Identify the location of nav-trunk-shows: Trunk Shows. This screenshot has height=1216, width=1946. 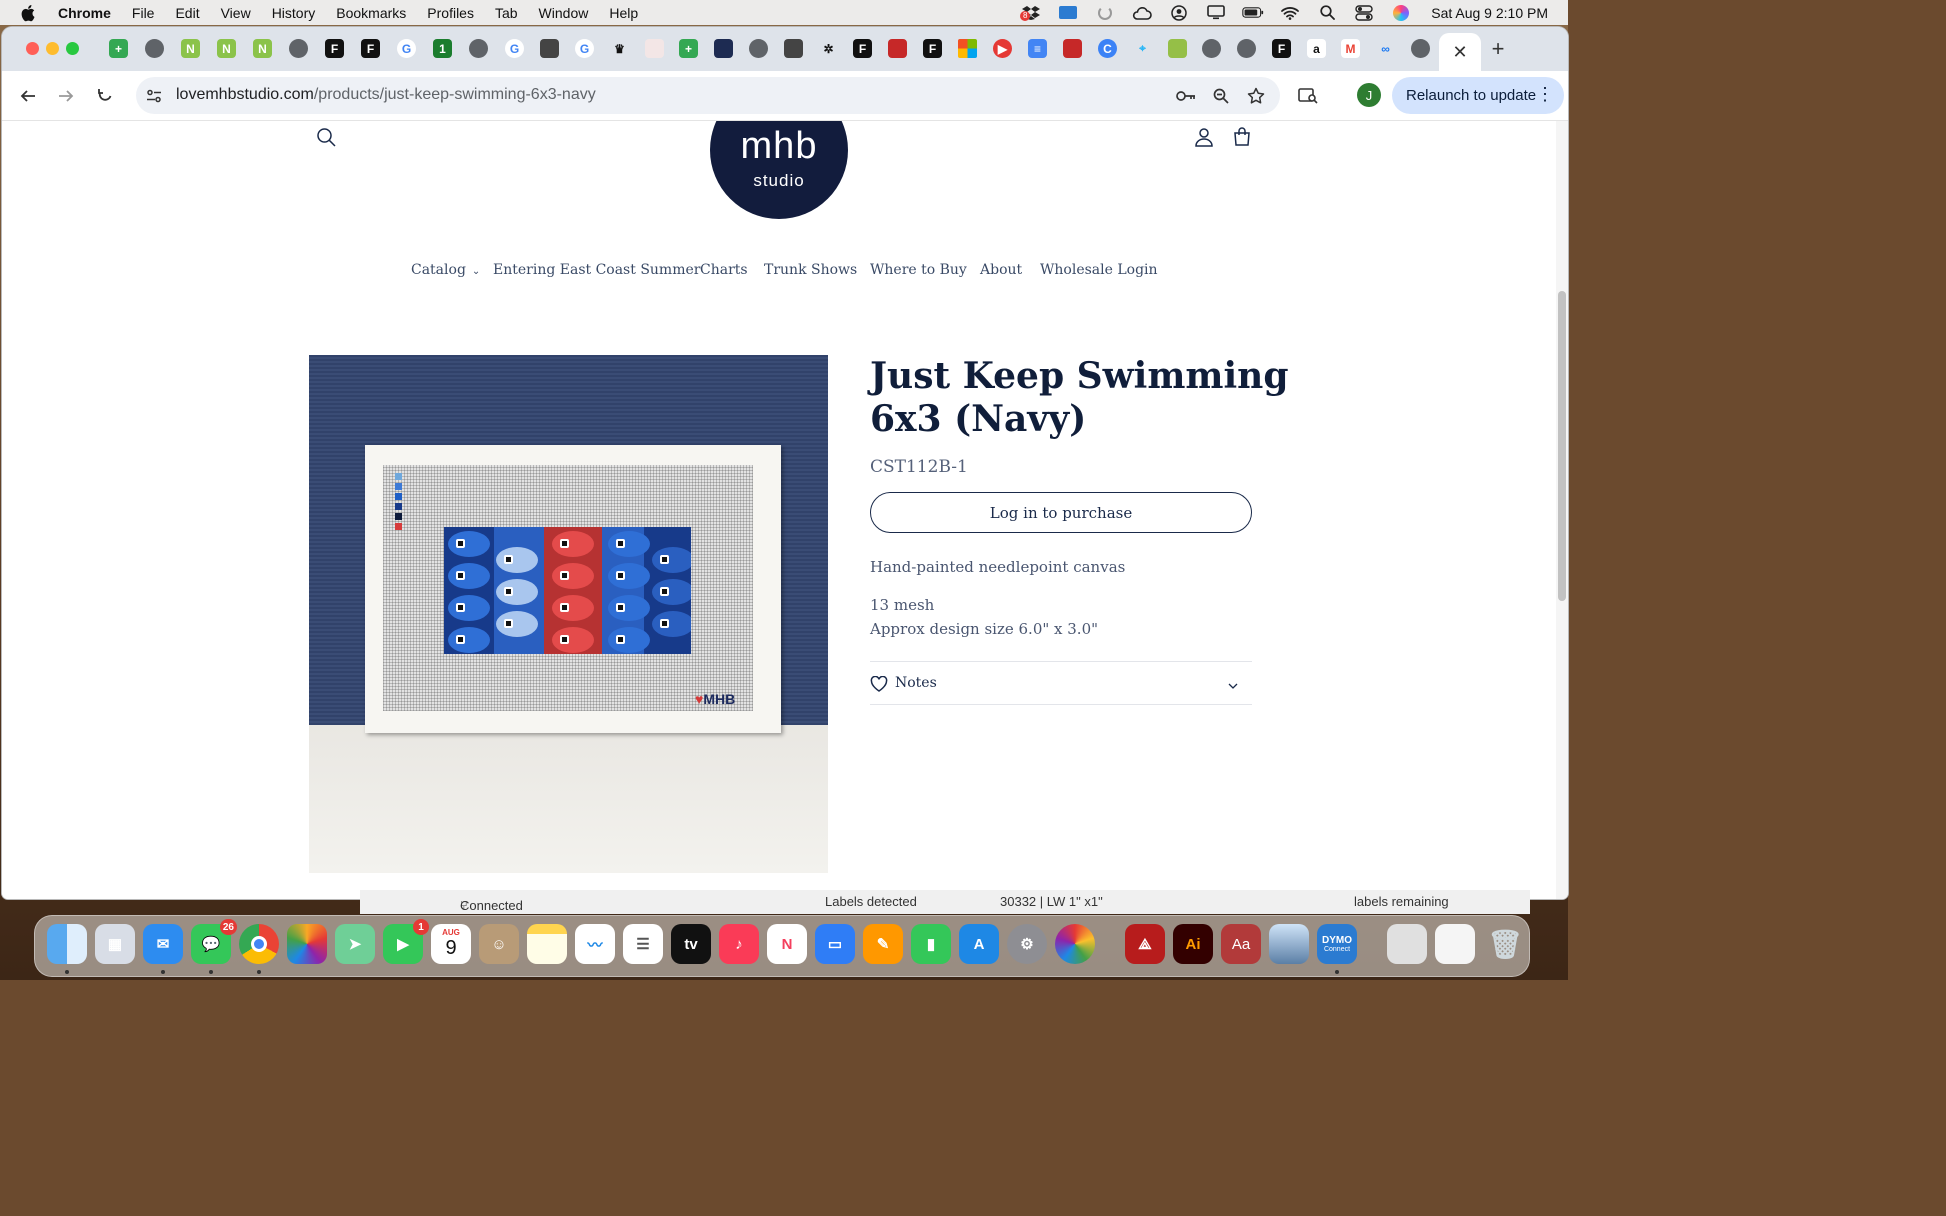
(810, 270).